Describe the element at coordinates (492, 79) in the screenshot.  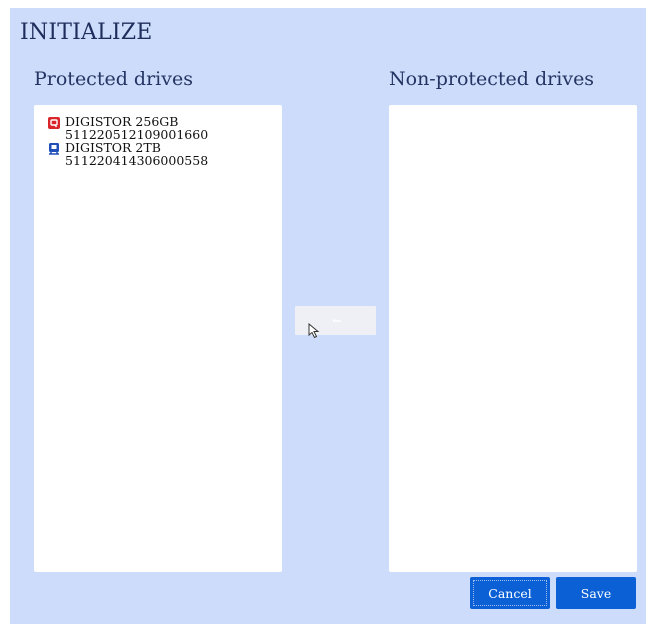
I see `nonprotected-drives-label: Non-protected drives` at that location.